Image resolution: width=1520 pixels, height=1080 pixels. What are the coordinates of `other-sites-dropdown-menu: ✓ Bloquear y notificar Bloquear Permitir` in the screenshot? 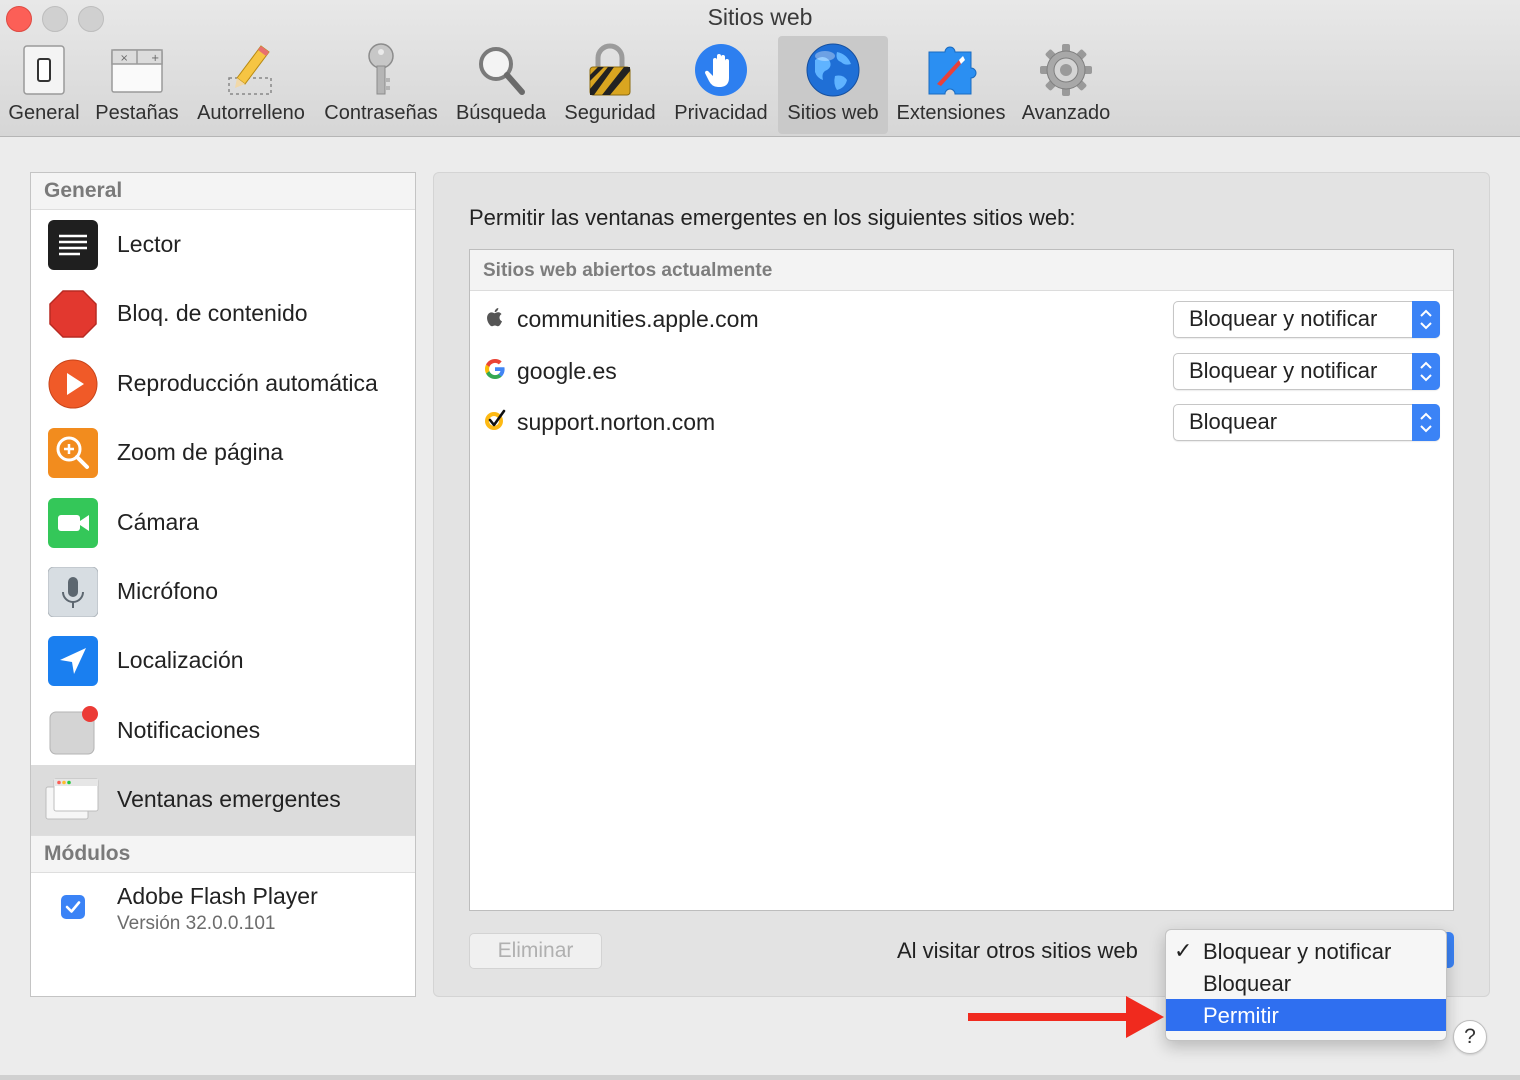 It's located at (1306, 985).